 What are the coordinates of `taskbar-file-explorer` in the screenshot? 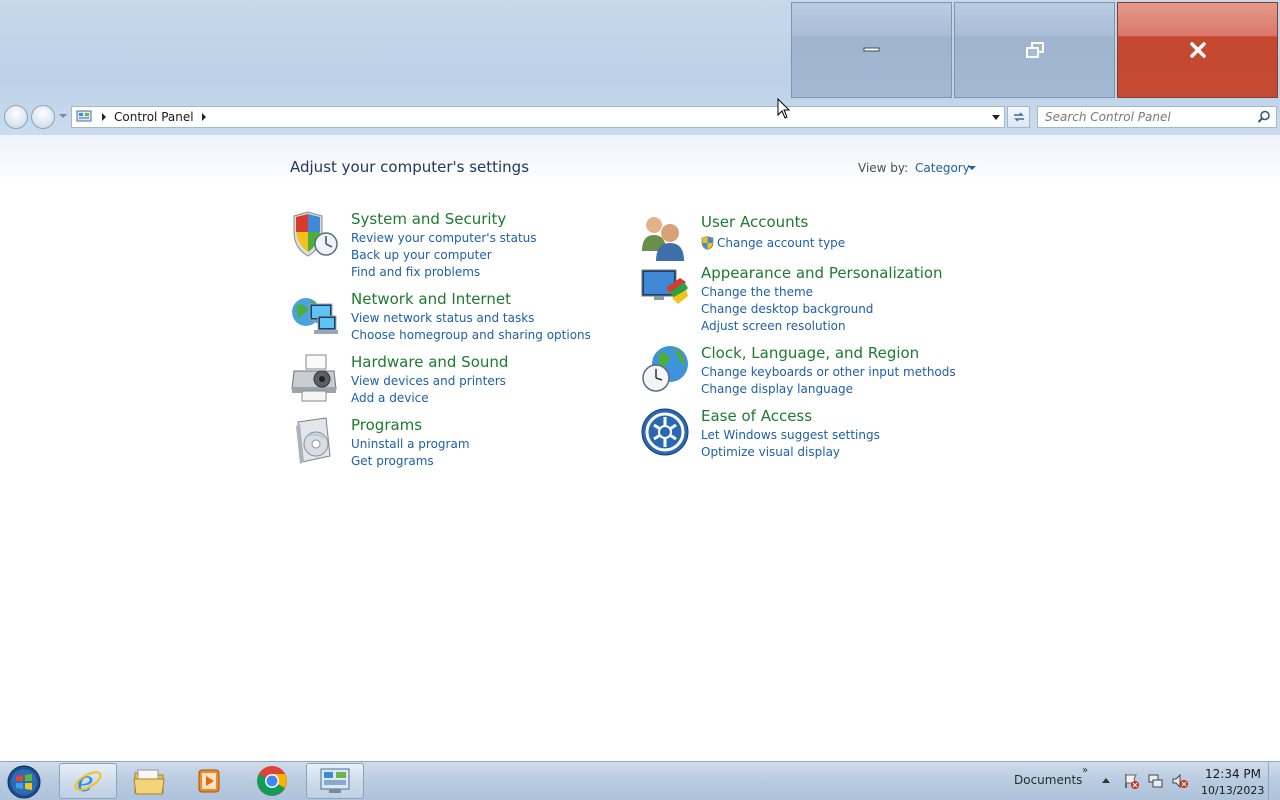 It's located at (149, 781).